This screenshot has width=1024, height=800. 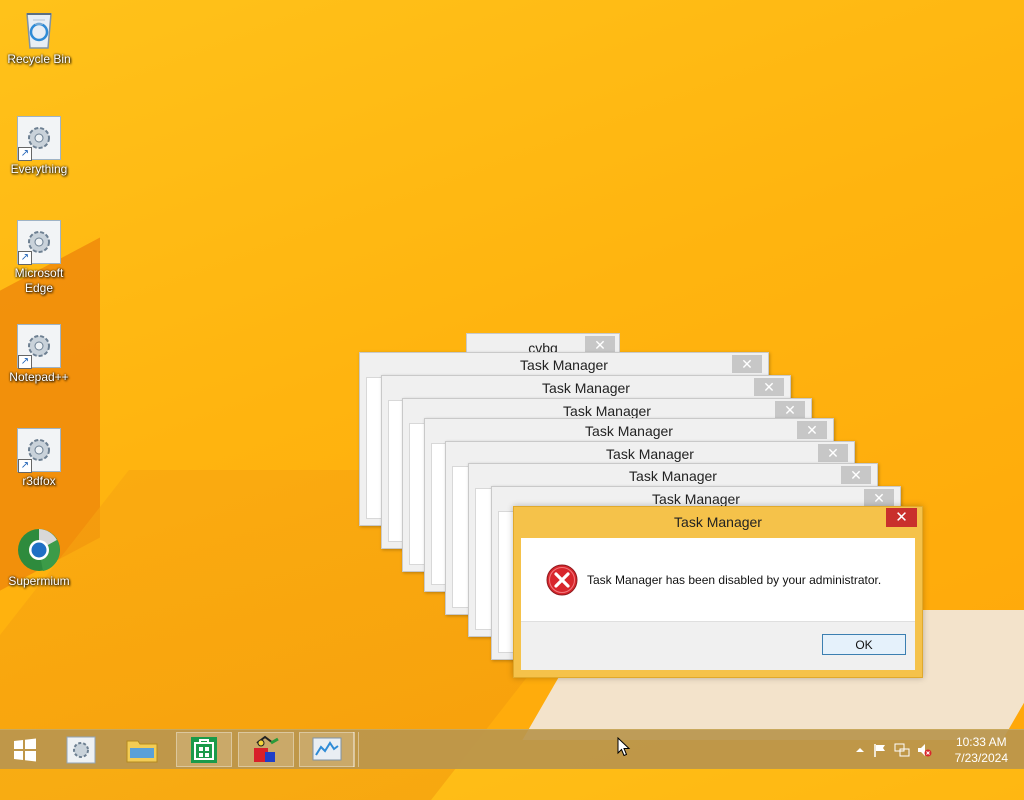 I want to click on desktop-icon-label: Everything, so click(x=39, y=169).